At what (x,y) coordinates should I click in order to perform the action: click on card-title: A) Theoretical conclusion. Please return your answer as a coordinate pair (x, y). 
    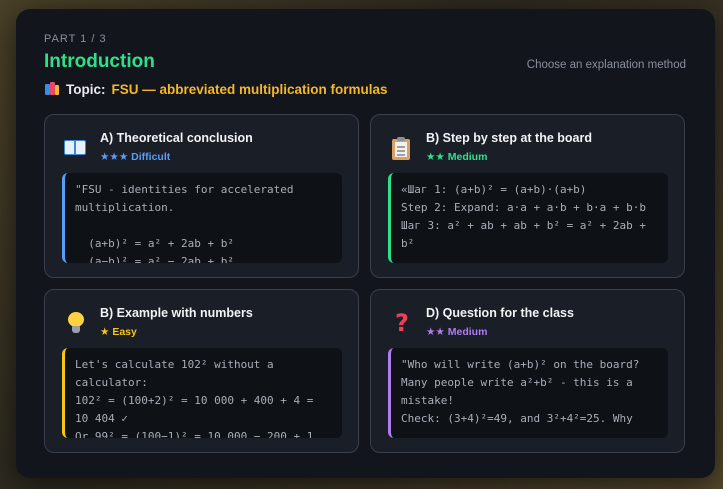
    Looking at the image, I should click on (176, 138).